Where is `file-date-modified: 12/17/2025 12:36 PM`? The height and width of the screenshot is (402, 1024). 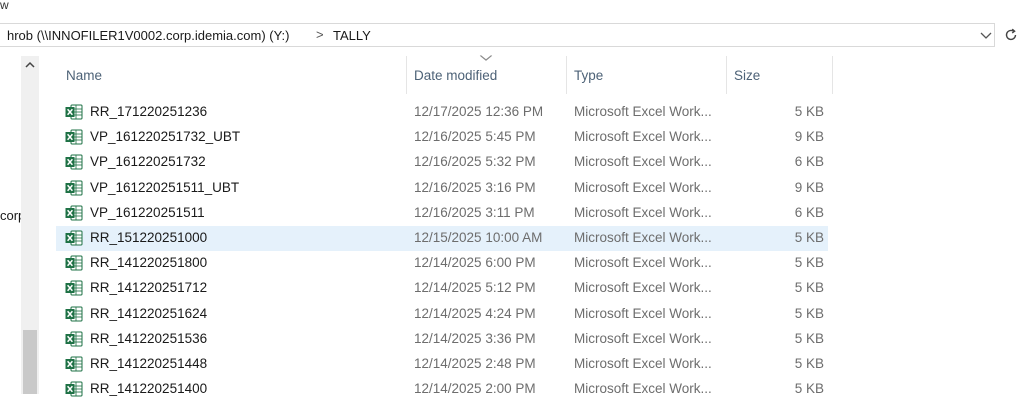 file-date-modified: 12/17/2025 12:36 PM is located at coordinates (479, 111).